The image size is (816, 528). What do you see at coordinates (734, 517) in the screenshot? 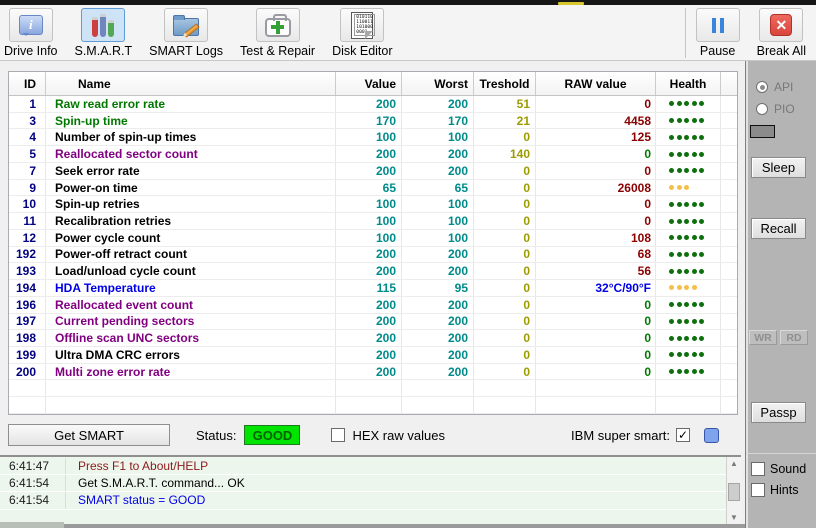
I see `scroll-down-icon: ▼` at bounding box center [734, 517].